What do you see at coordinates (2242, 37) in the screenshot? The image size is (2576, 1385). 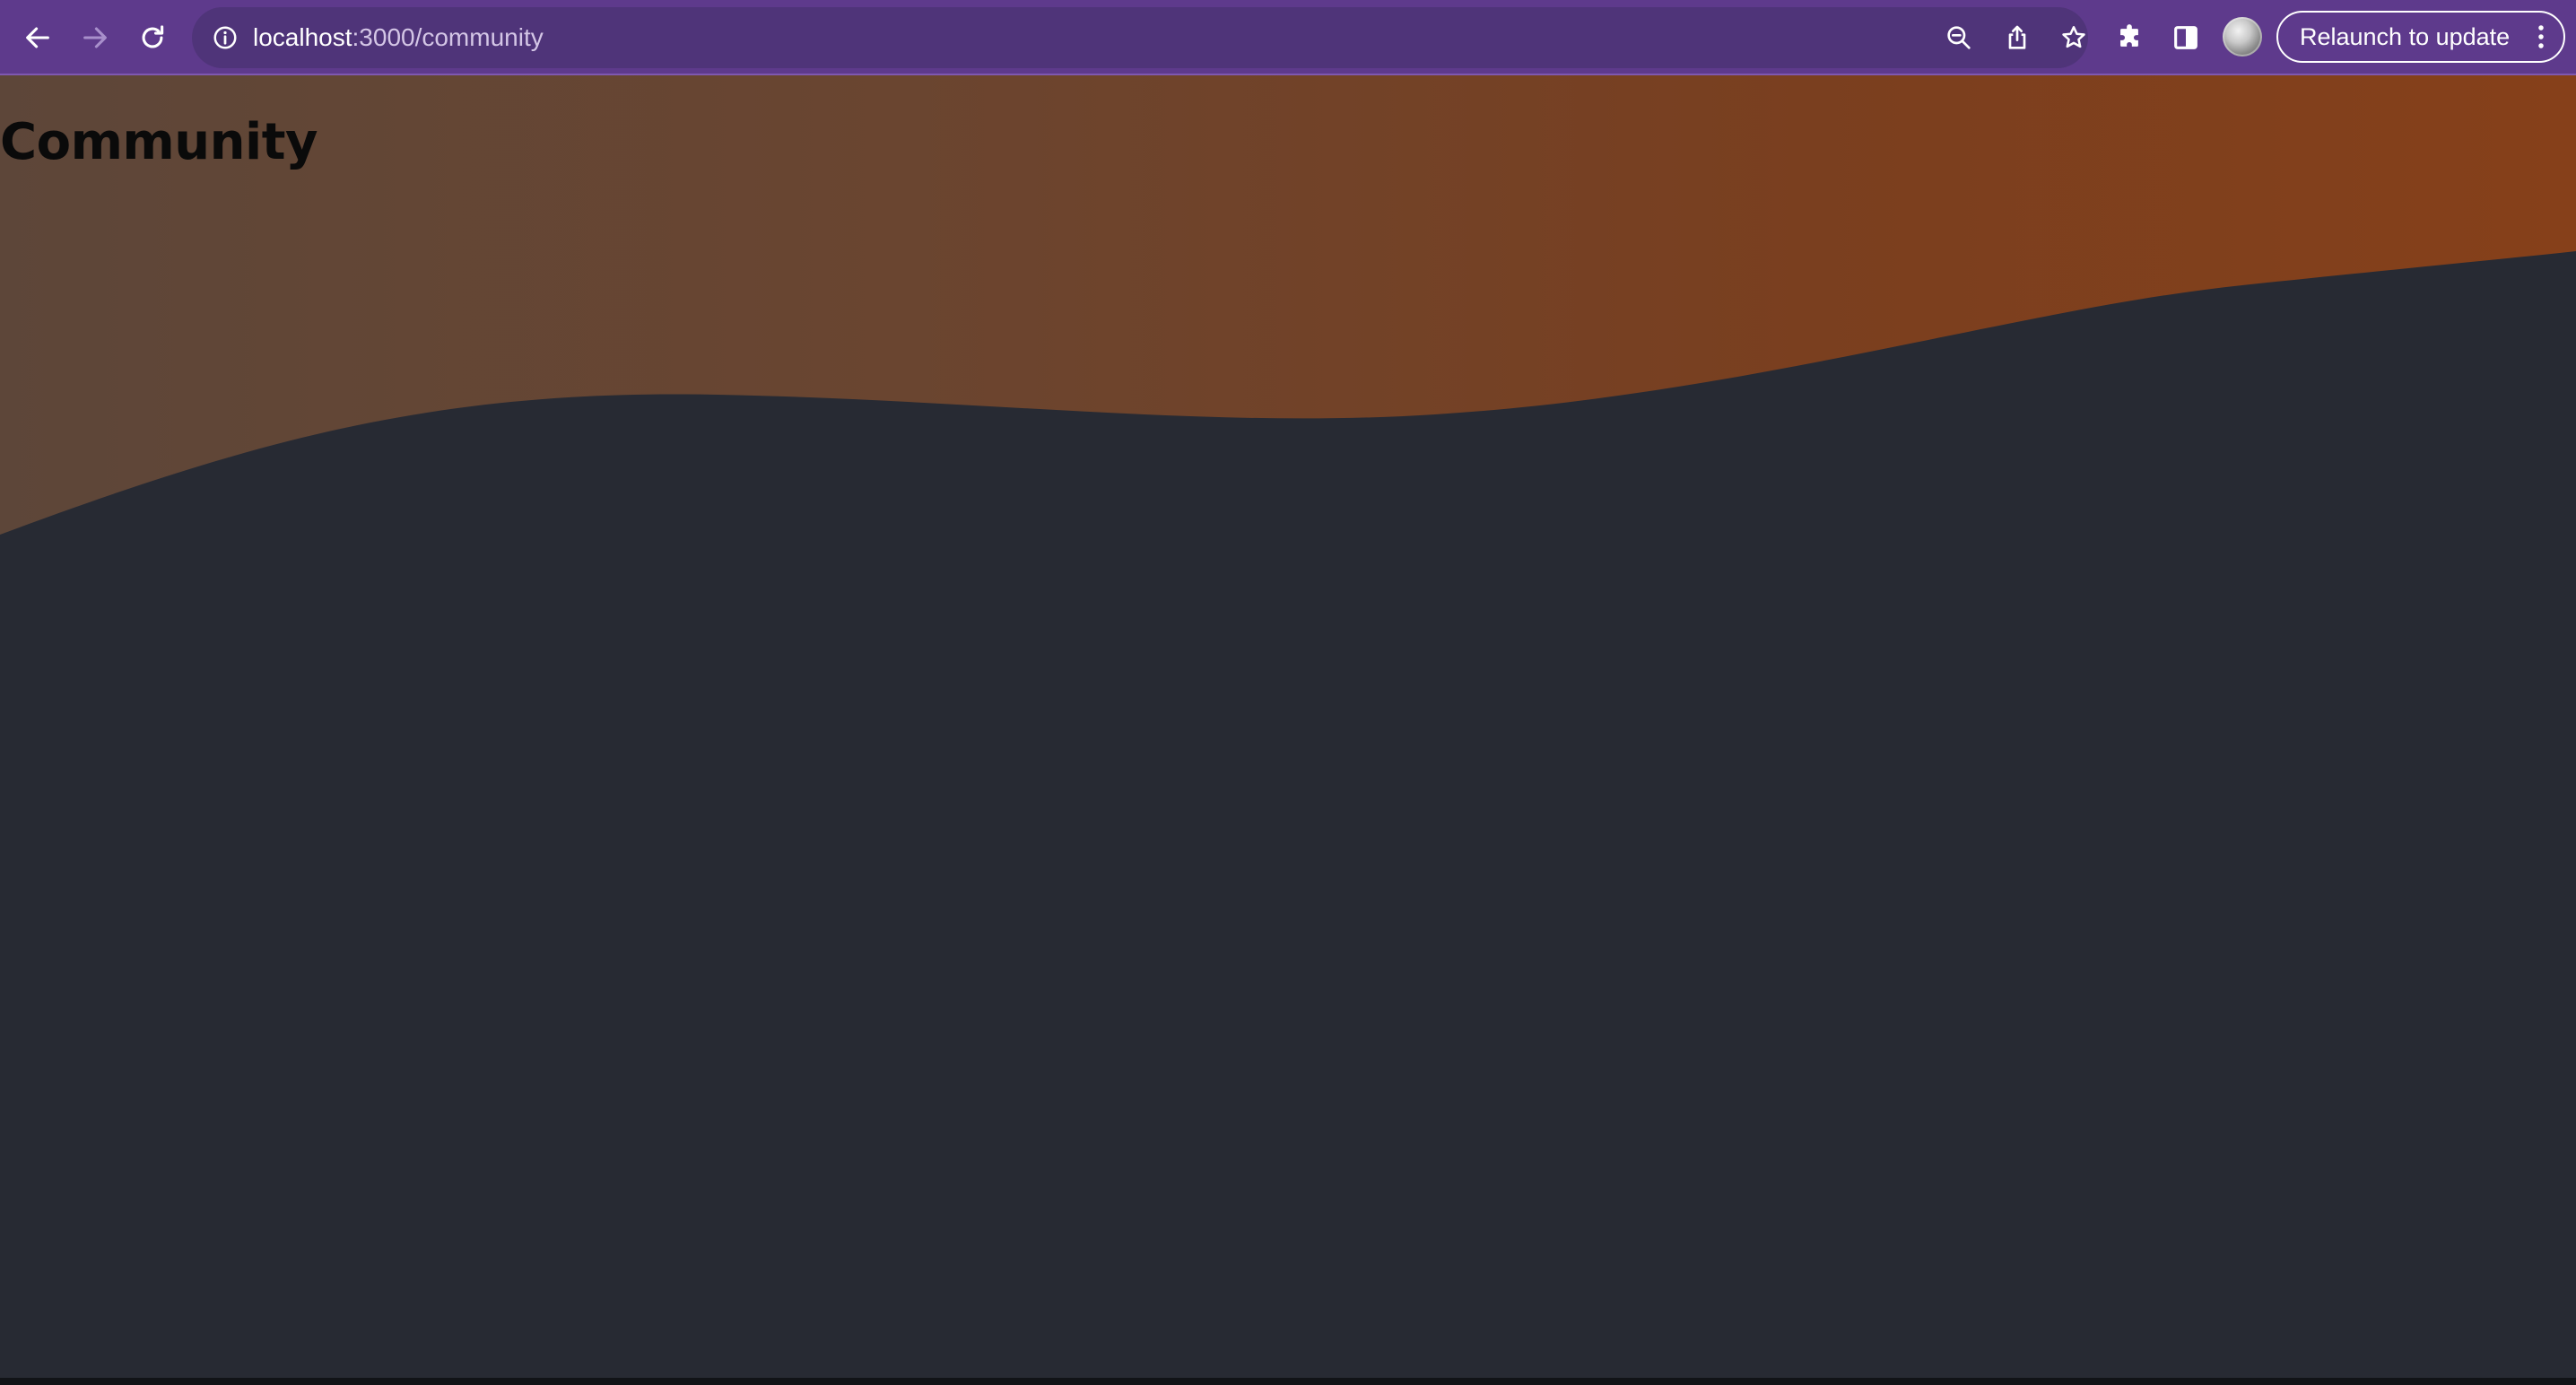 I see `avatar` at bounding box center [2242, 37].